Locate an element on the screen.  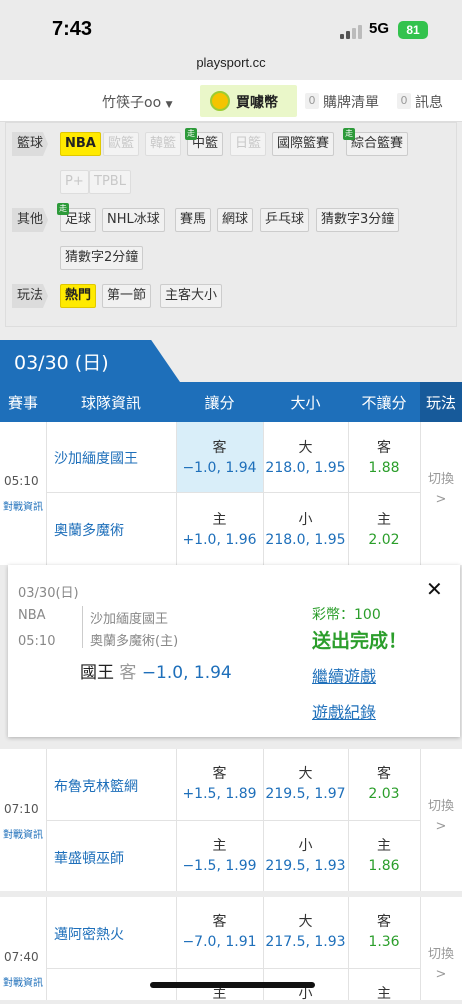
ml-home: 主 is located at coordinates (384, 994).